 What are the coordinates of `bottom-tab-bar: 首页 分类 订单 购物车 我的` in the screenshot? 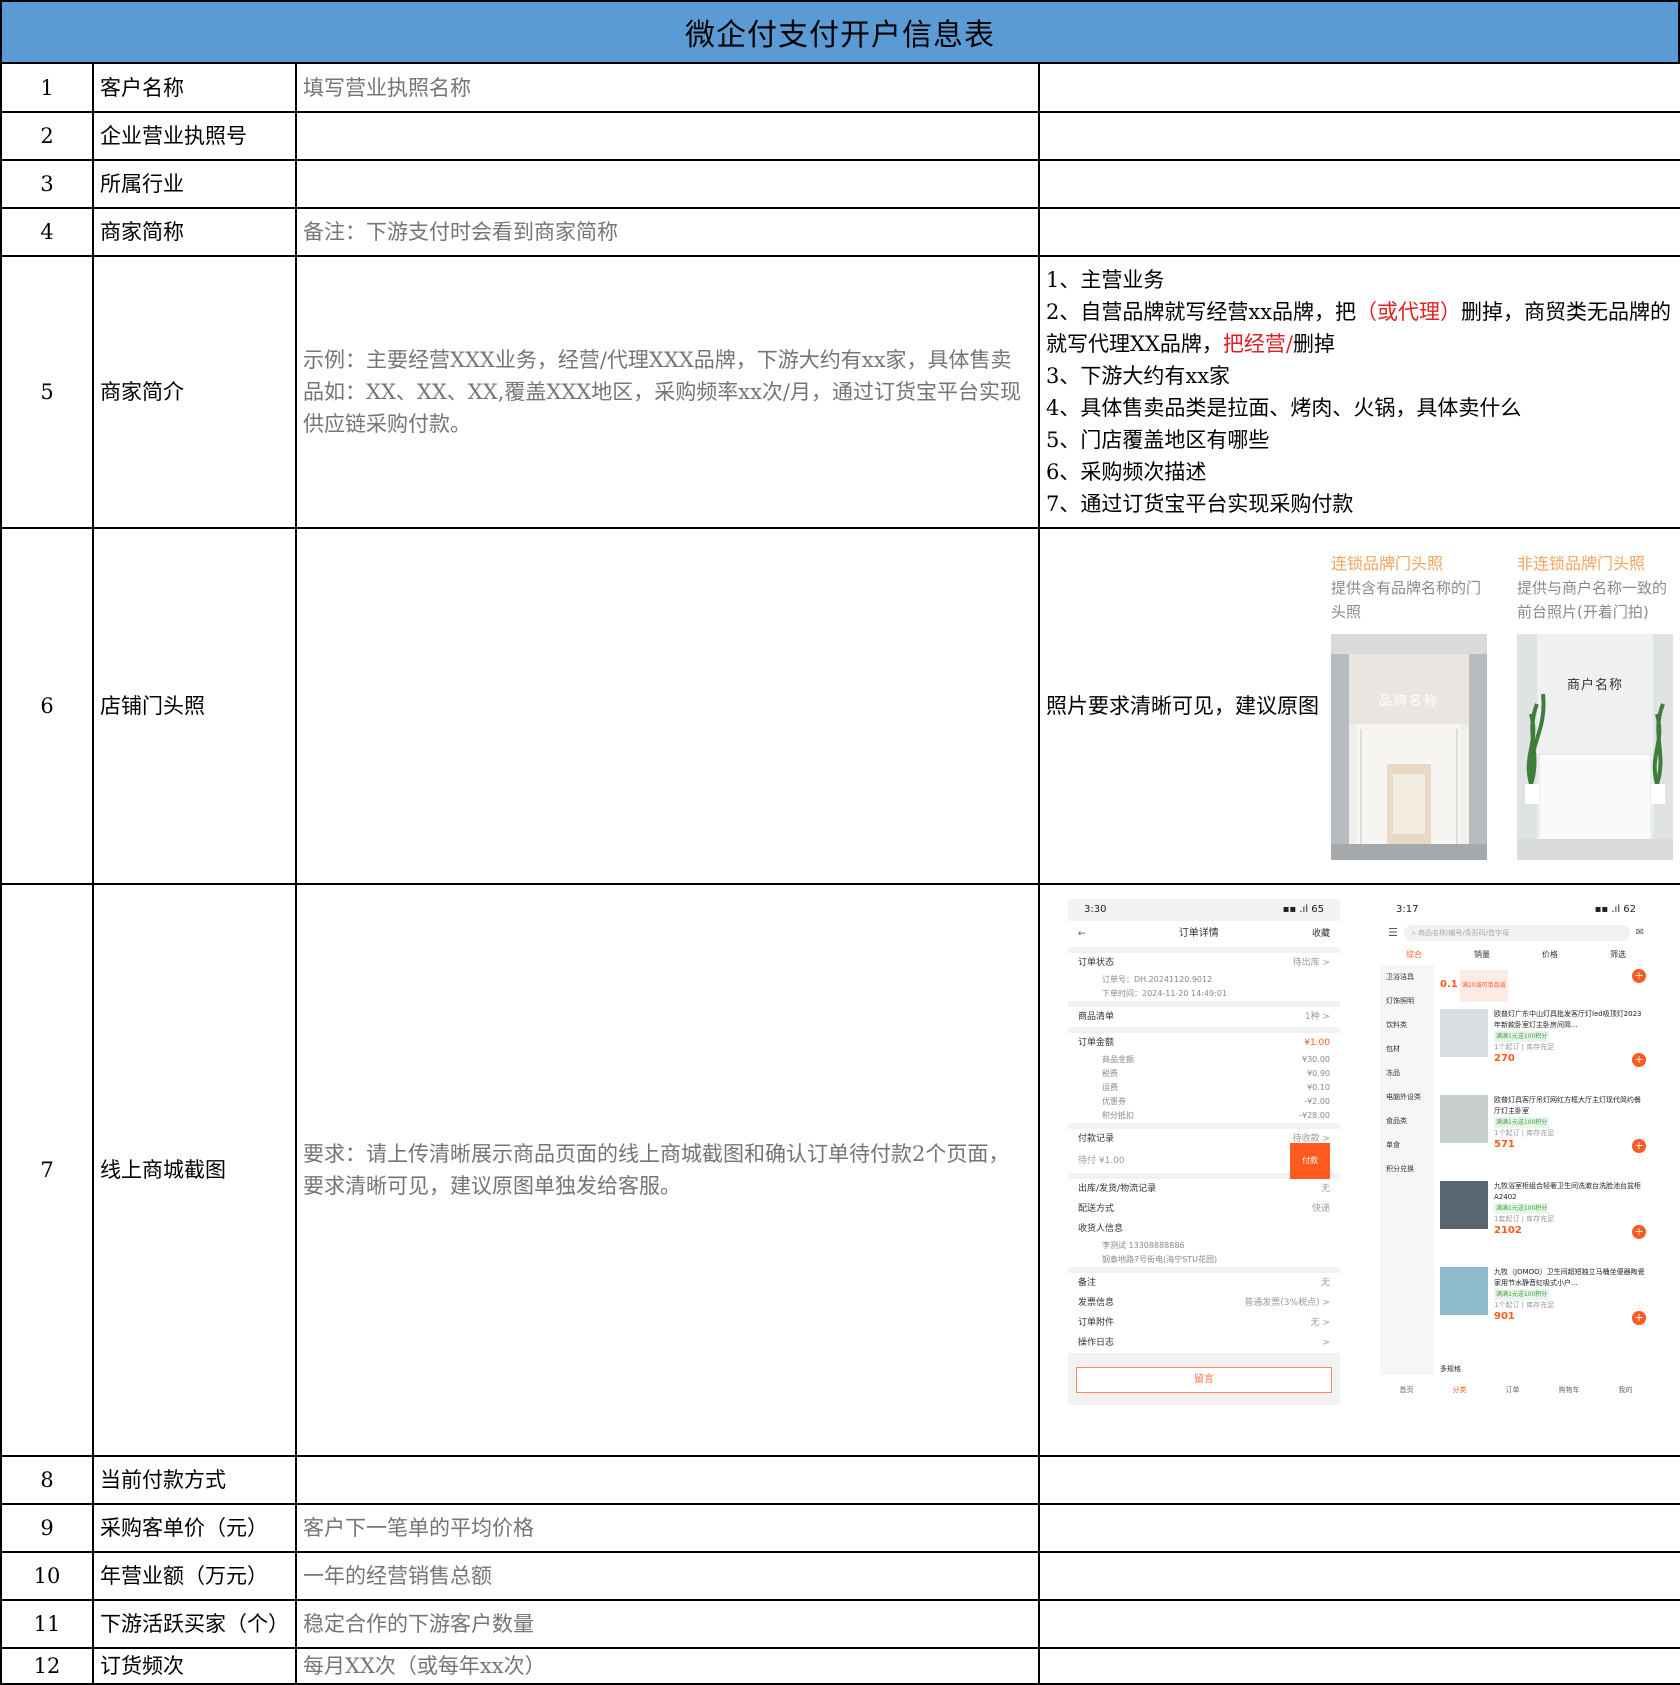 It's located at (1516, 1390).